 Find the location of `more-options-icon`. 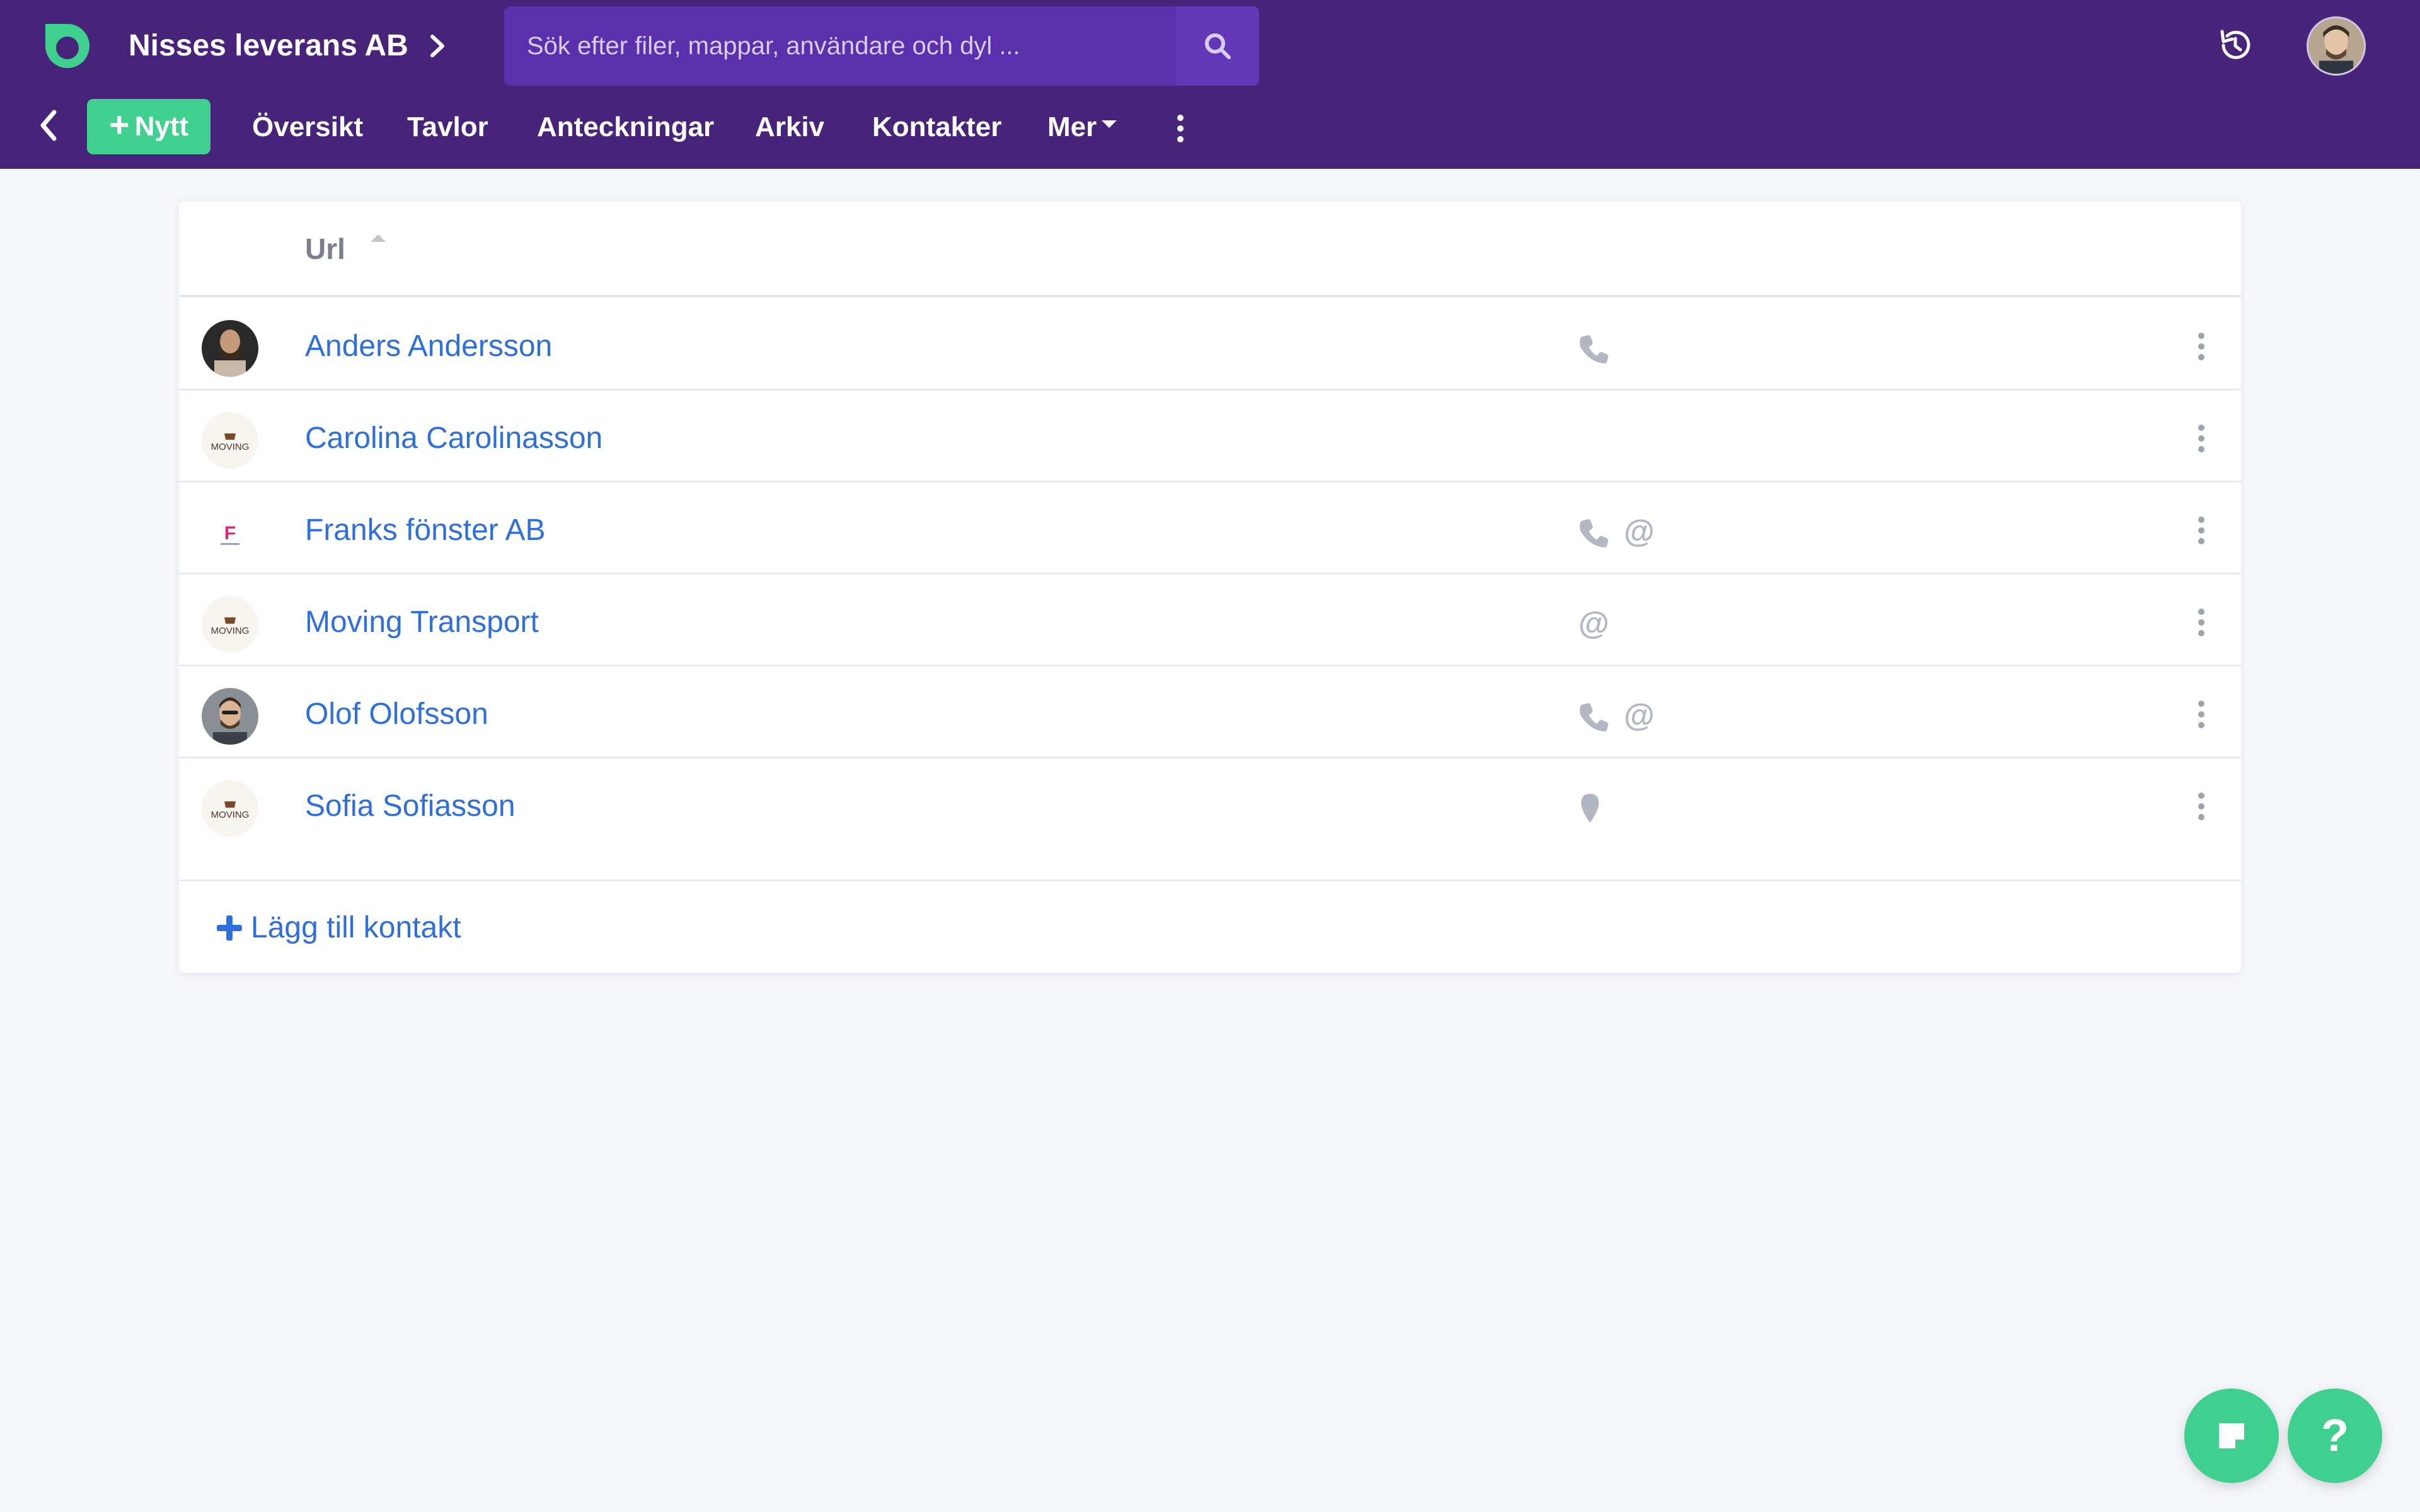

more-options-icon is located at coordinates (1180, 128).